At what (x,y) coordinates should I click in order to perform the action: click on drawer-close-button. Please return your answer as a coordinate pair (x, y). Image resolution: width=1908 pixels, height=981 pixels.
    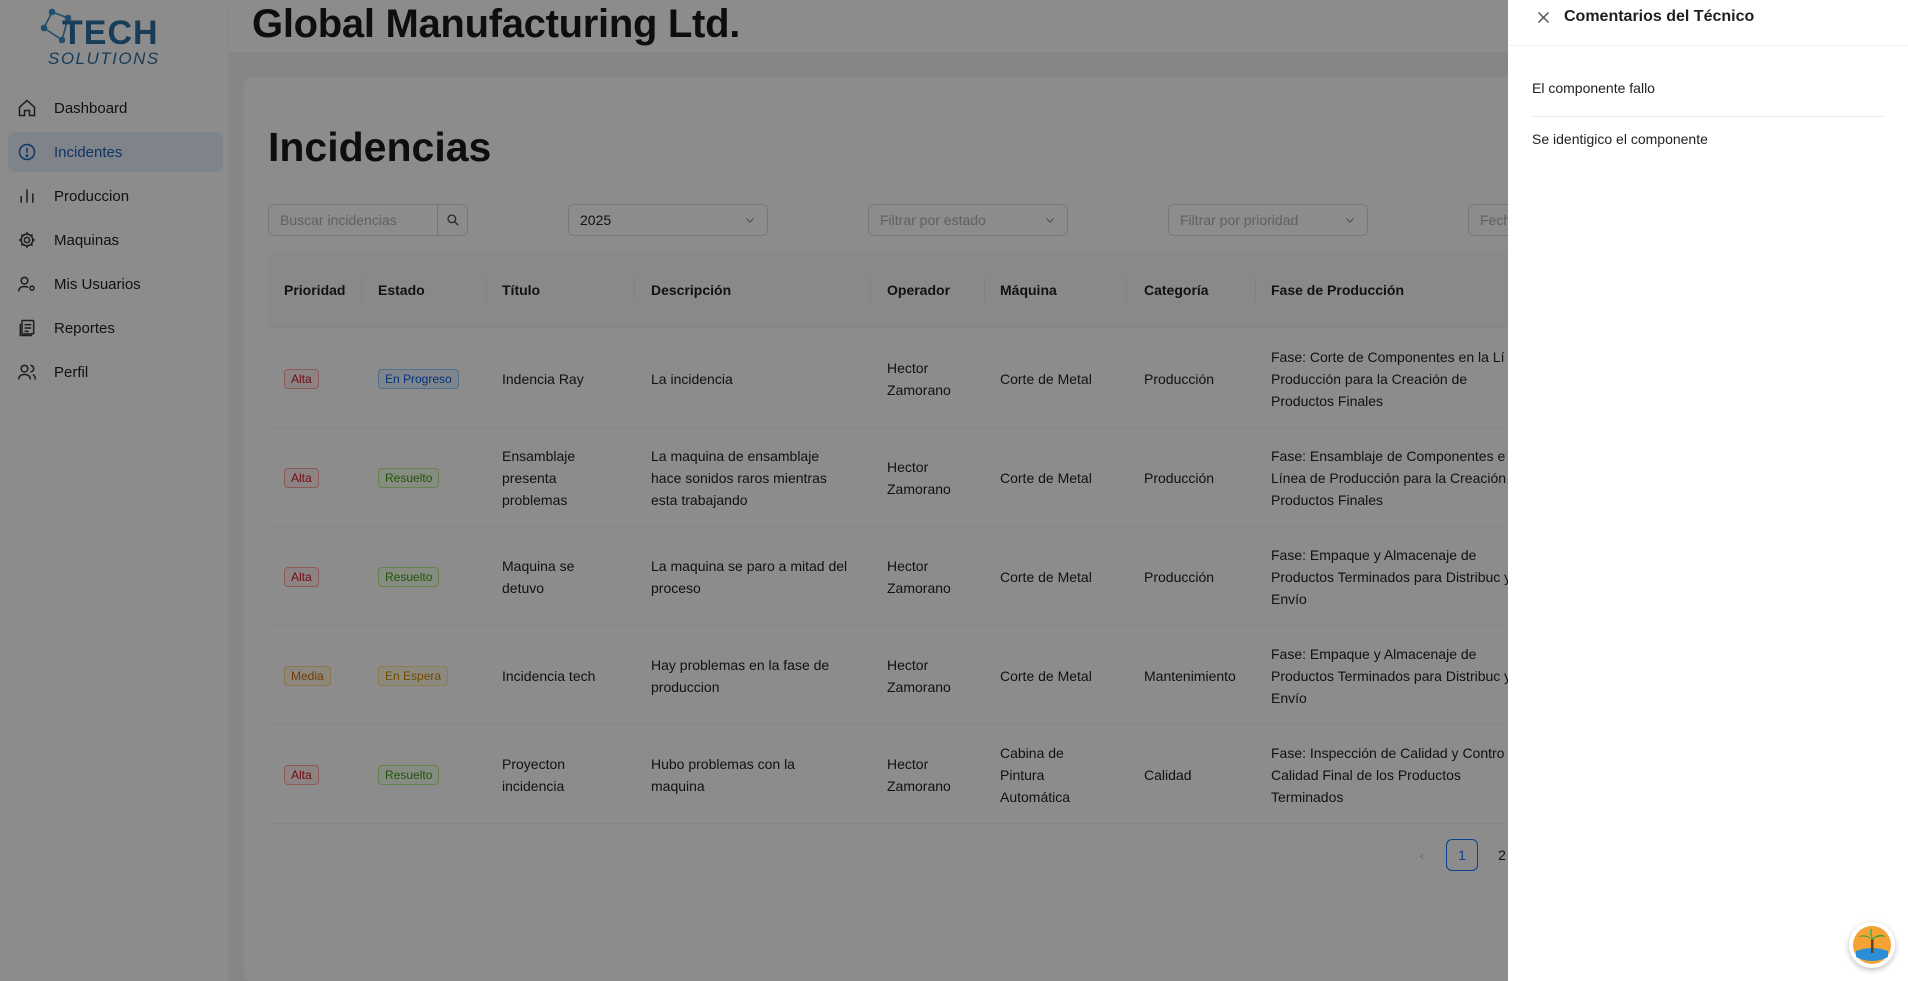
    Looking at the image, I should click on (1543, 17).